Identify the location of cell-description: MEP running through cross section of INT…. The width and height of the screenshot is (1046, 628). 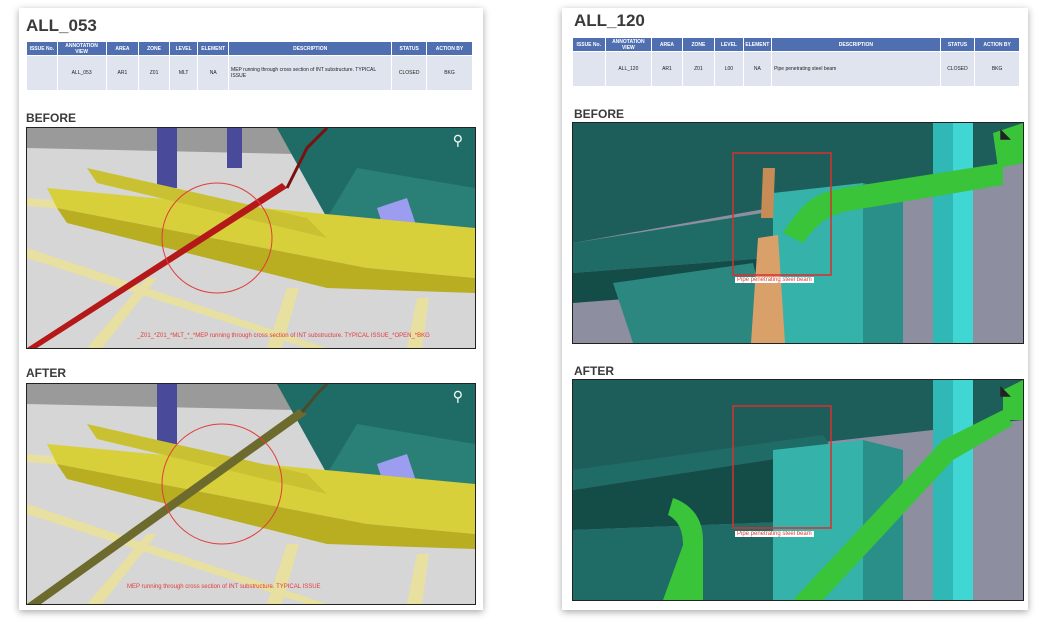
(310, 73).